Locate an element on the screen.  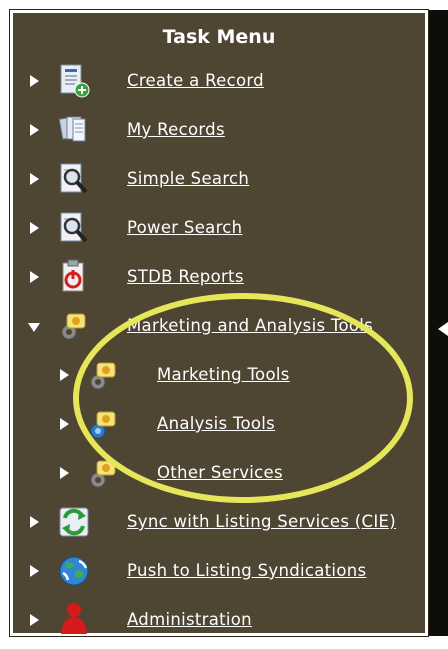
menu-item-label: Power Search is located at coordinates (184, 227).